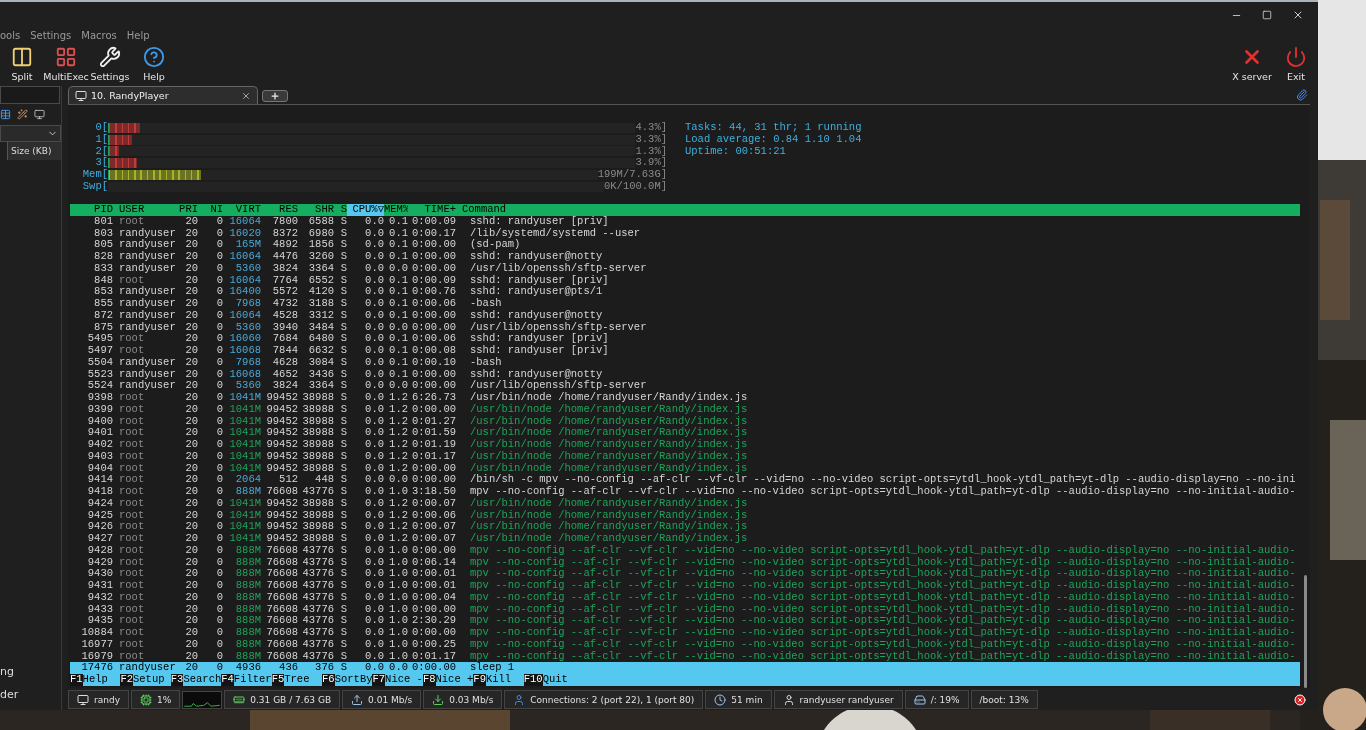 Image resolution: width=1366 pixels, height=730 pixels. I want to click on wand-icon, so click(22, 114).